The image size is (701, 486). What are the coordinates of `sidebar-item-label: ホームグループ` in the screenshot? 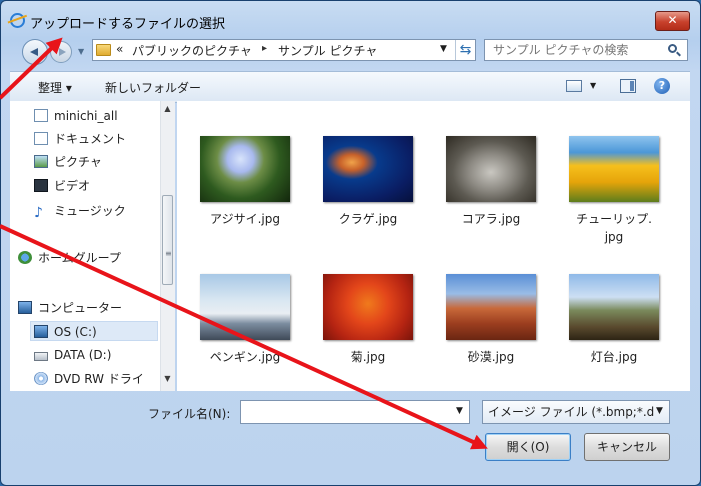 It's located at (79, 258).